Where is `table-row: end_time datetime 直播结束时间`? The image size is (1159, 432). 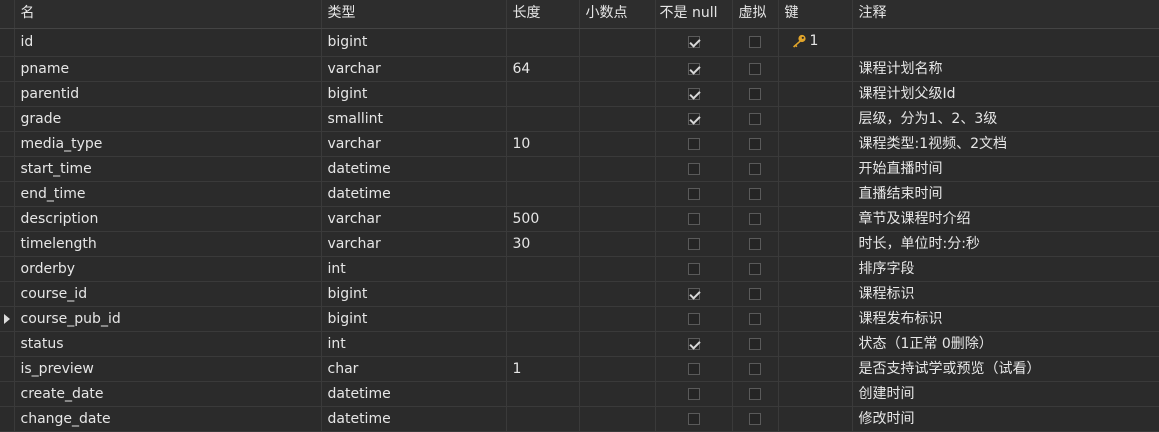 table-row: end_time datetime 直播结束时间 is located at coordinates (579, 194).